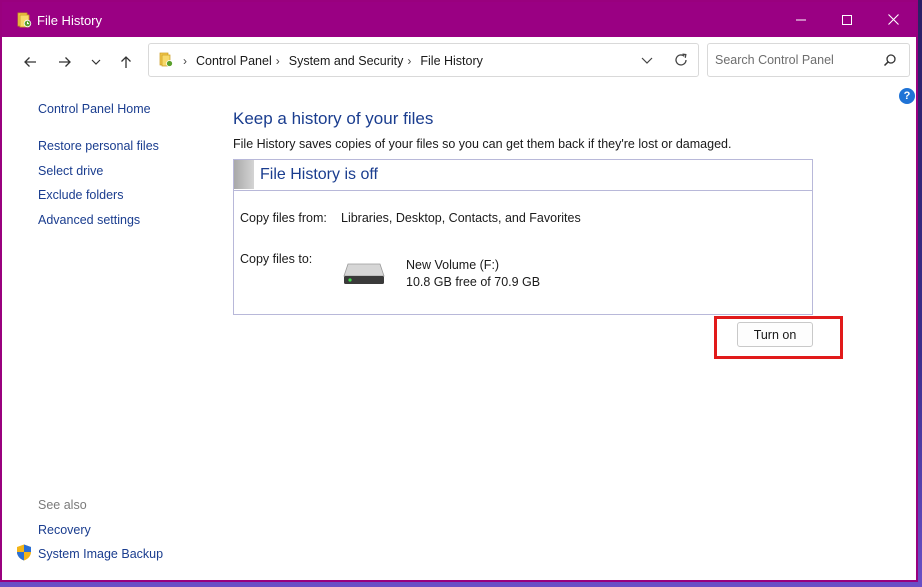  I want to click on status-indicator, so click(244, 174).